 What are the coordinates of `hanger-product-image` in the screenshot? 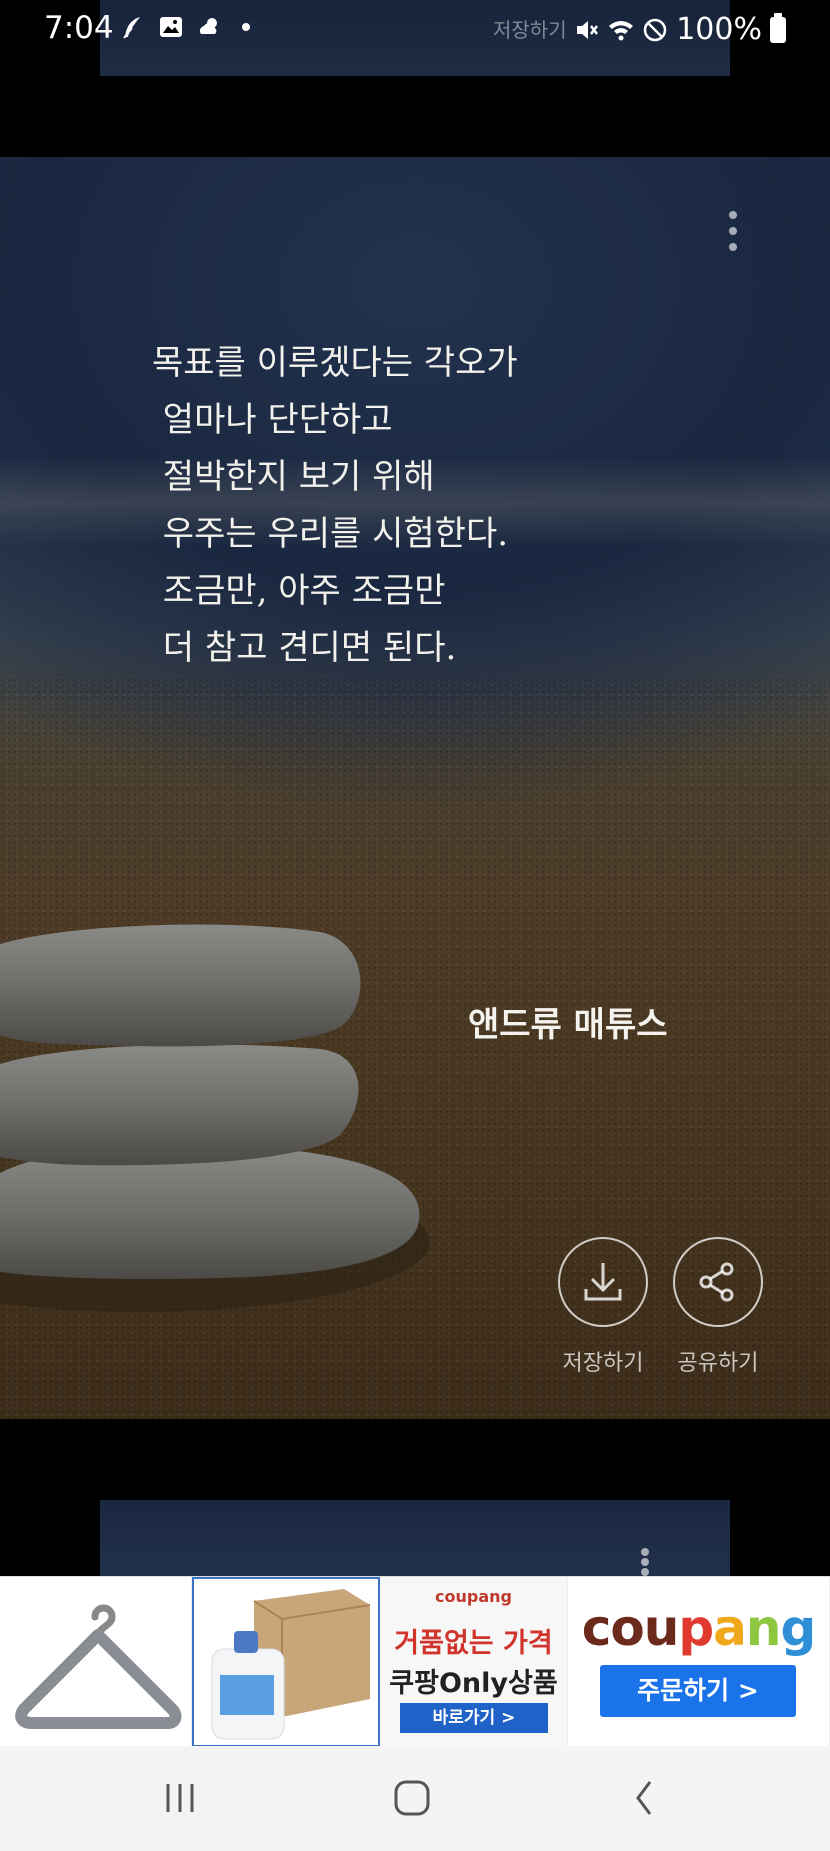 It's located at (98, 1666).